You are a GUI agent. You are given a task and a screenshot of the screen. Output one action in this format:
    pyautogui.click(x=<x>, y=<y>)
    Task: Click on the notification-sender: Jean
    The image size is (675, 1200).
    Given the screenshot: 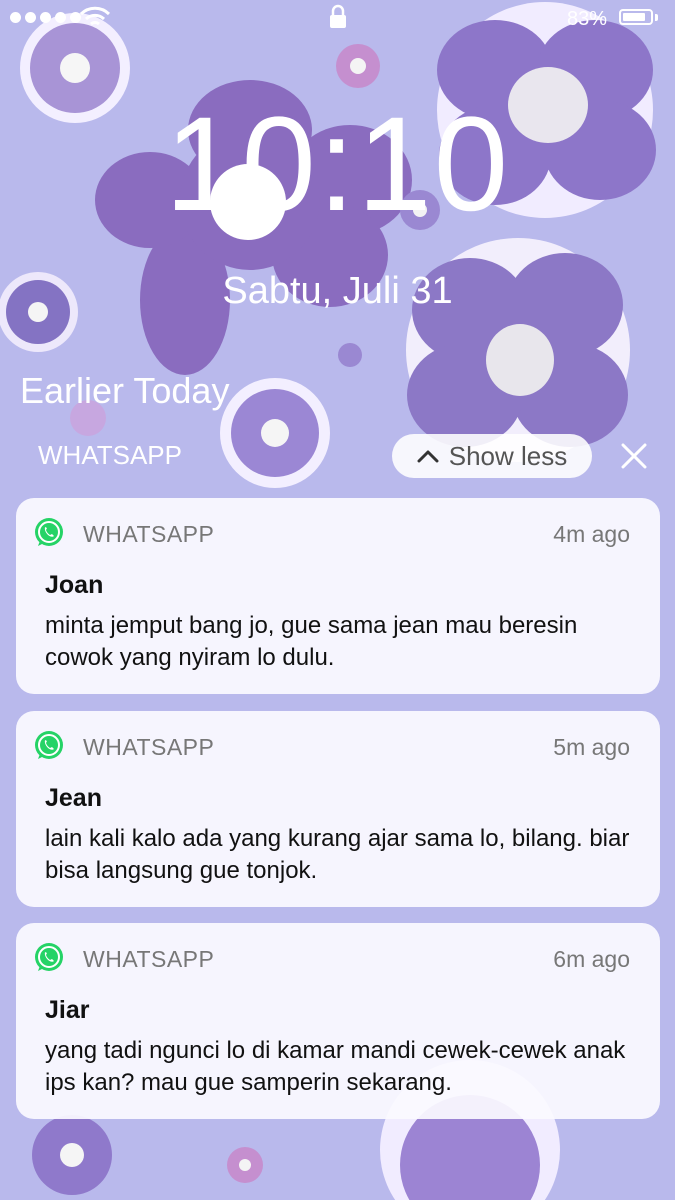 What is the action you would take?
    pyautogui.click(x=73, y=798)
    